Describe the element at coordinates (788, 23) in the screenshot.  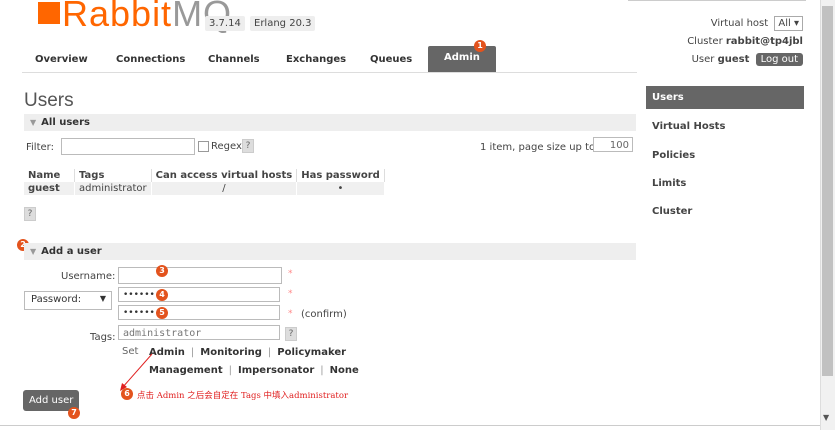
I see `virtual-host-select: All ▾` at that location.